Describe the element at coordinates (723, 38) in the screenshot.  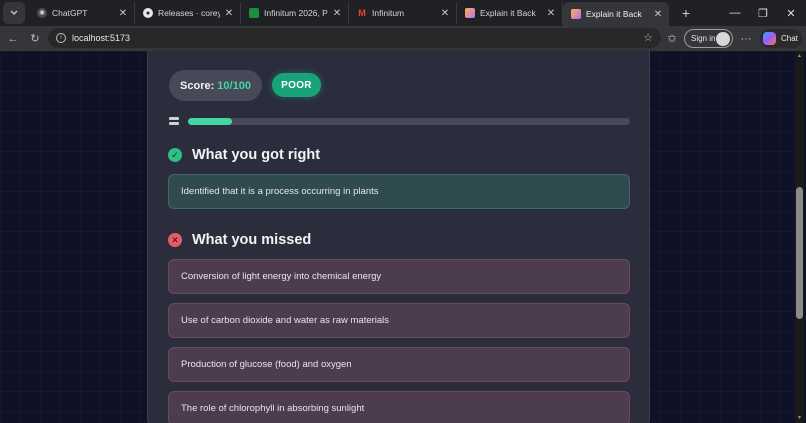
I see `avatar` at that location.